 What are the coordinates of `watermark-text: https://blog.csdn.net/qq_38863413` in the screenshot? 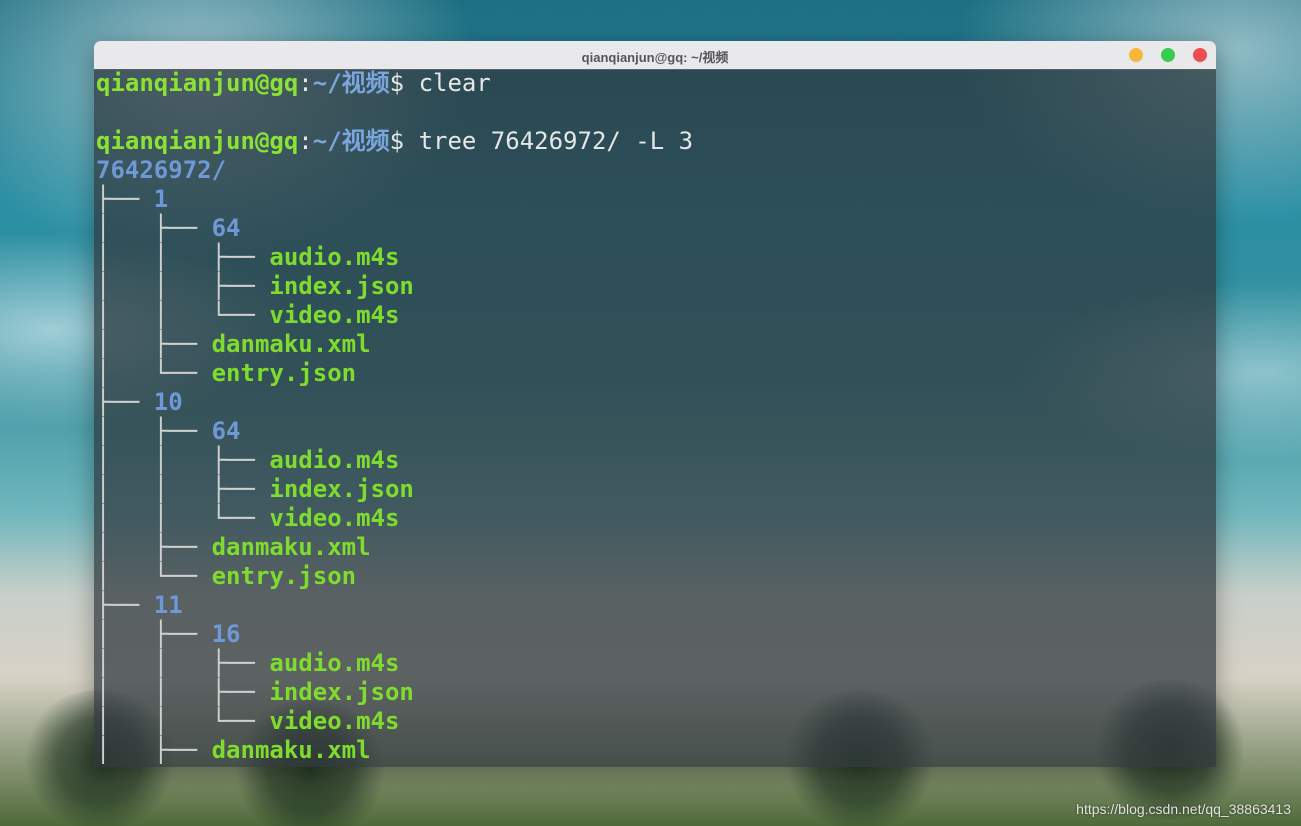 It's located at (1183, 809).